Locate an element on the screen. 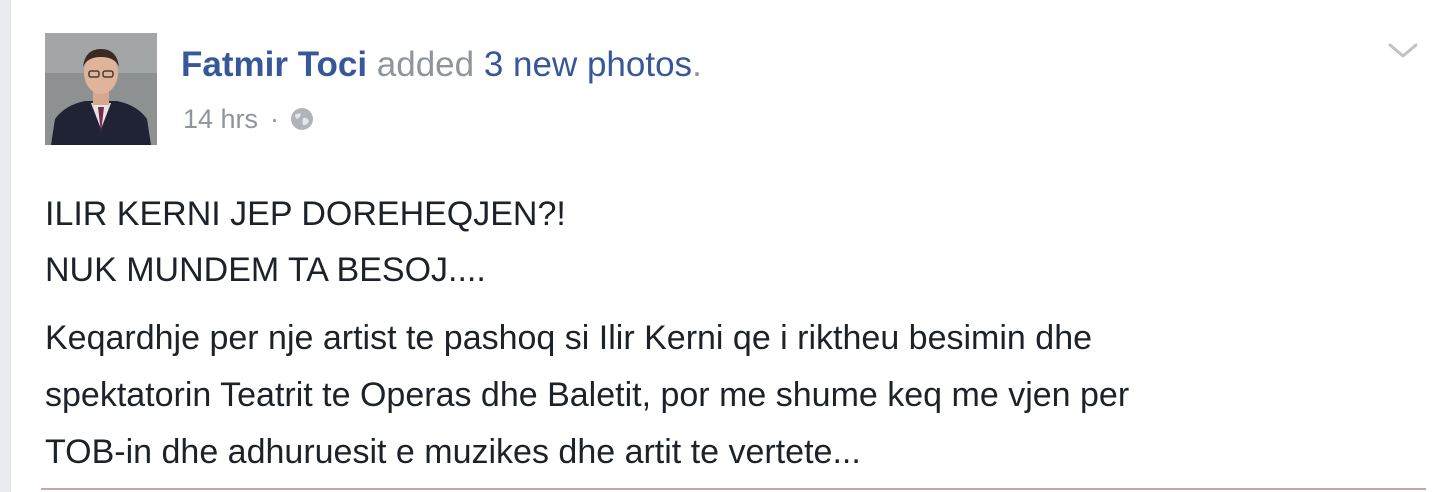 Image resolution: width=1434 pixels, height=492 pixels. avatar is located at coordinates (101, 89).